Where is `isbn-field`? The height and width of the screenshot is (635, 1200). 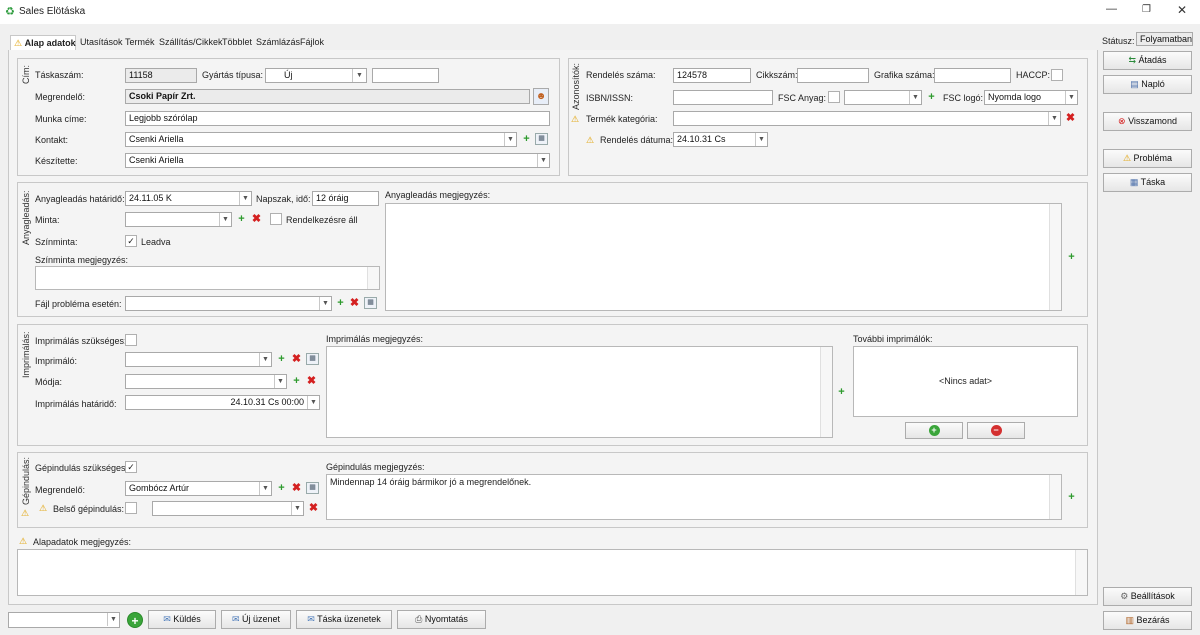
isbn-field is located at coordinates (723, 97).